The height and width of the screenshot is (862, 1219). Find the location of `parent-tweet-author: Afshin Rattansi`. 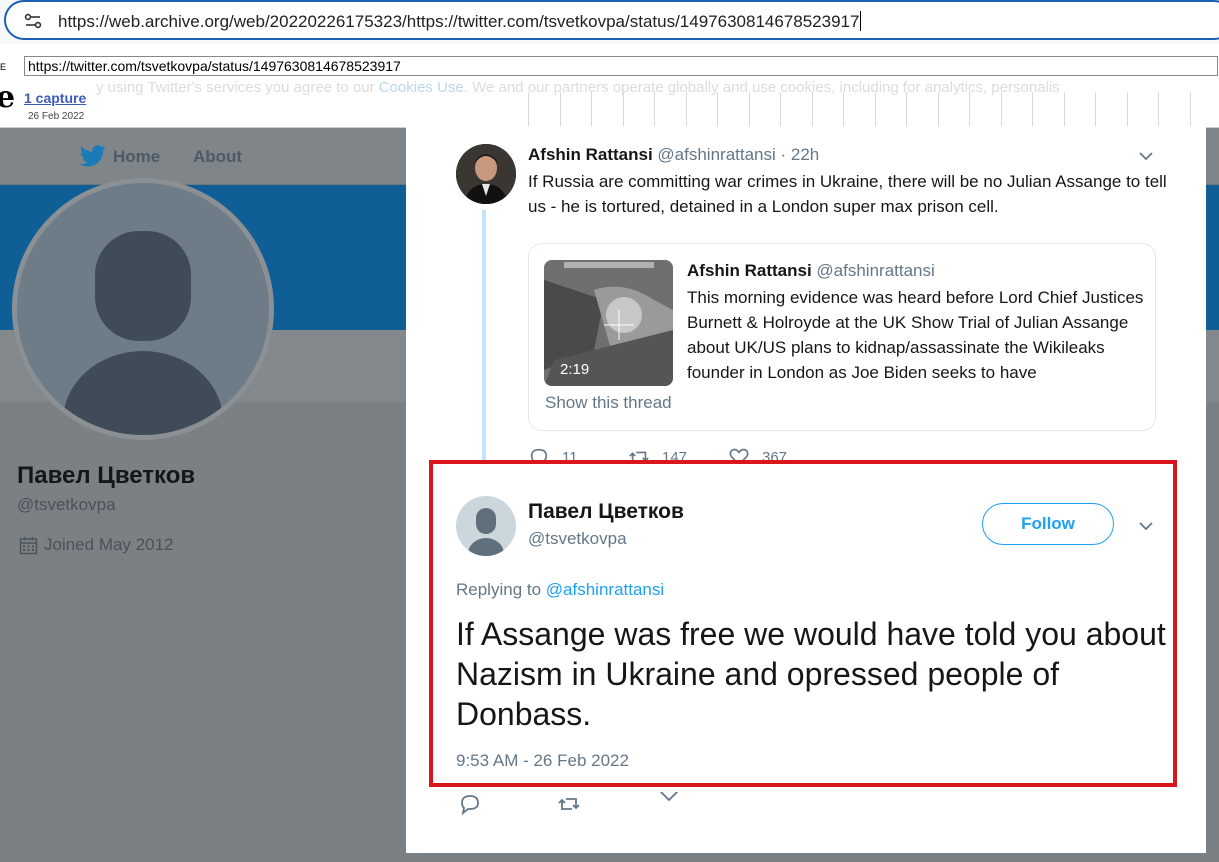

parent-tweet-author: Afshin Rattansi is located at coordinates (590, 154).